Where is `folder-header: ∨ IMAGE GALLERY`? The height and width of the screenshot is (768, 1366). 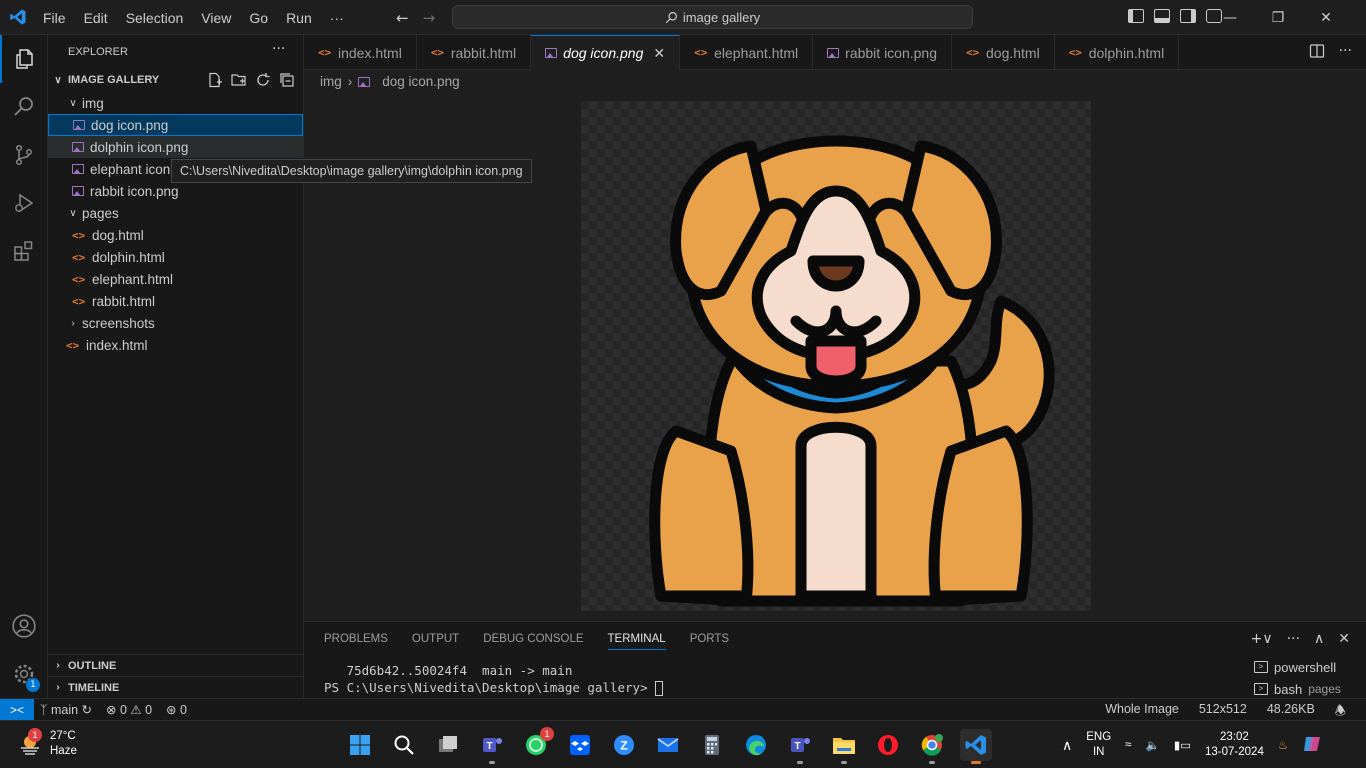 folder-header: ∨ IMAGE GALLERY is located at coordinates (175, 80).